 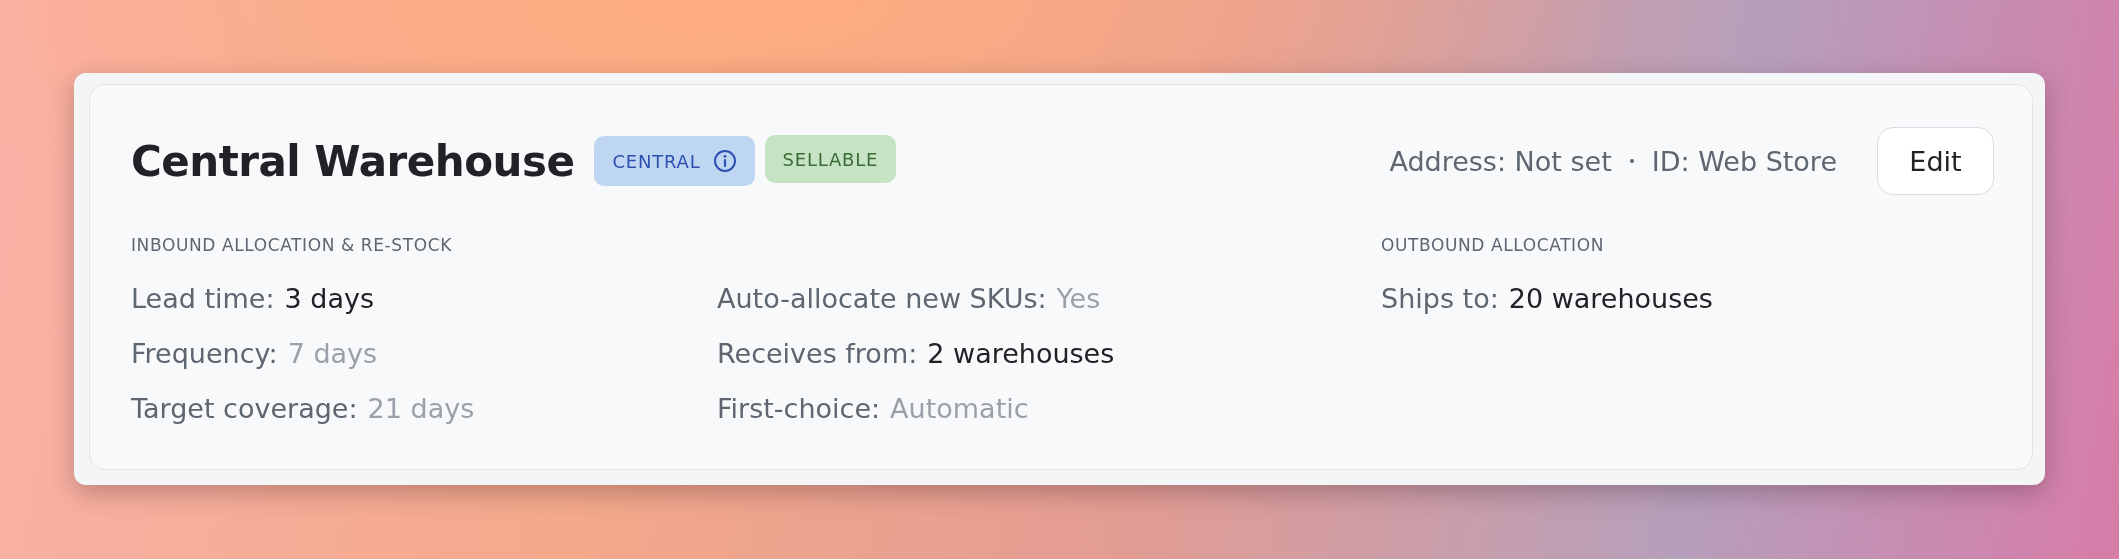 What do you see at coordinates (292, 245) in the screenshot?
I see `section-heading: INBOUND ALLOCATION & RE-STOCK` at bounding box center [292, 245].